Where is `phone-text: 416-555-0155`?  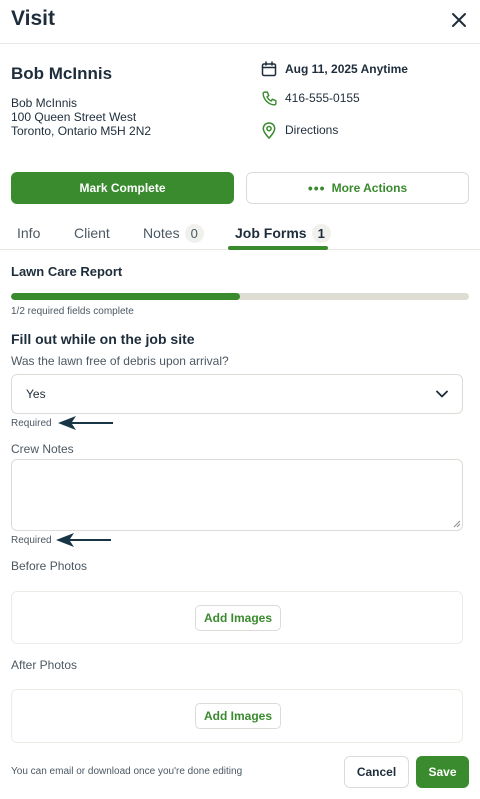
phone-text: 416-555-0155 is located at coordinates (322, 98).